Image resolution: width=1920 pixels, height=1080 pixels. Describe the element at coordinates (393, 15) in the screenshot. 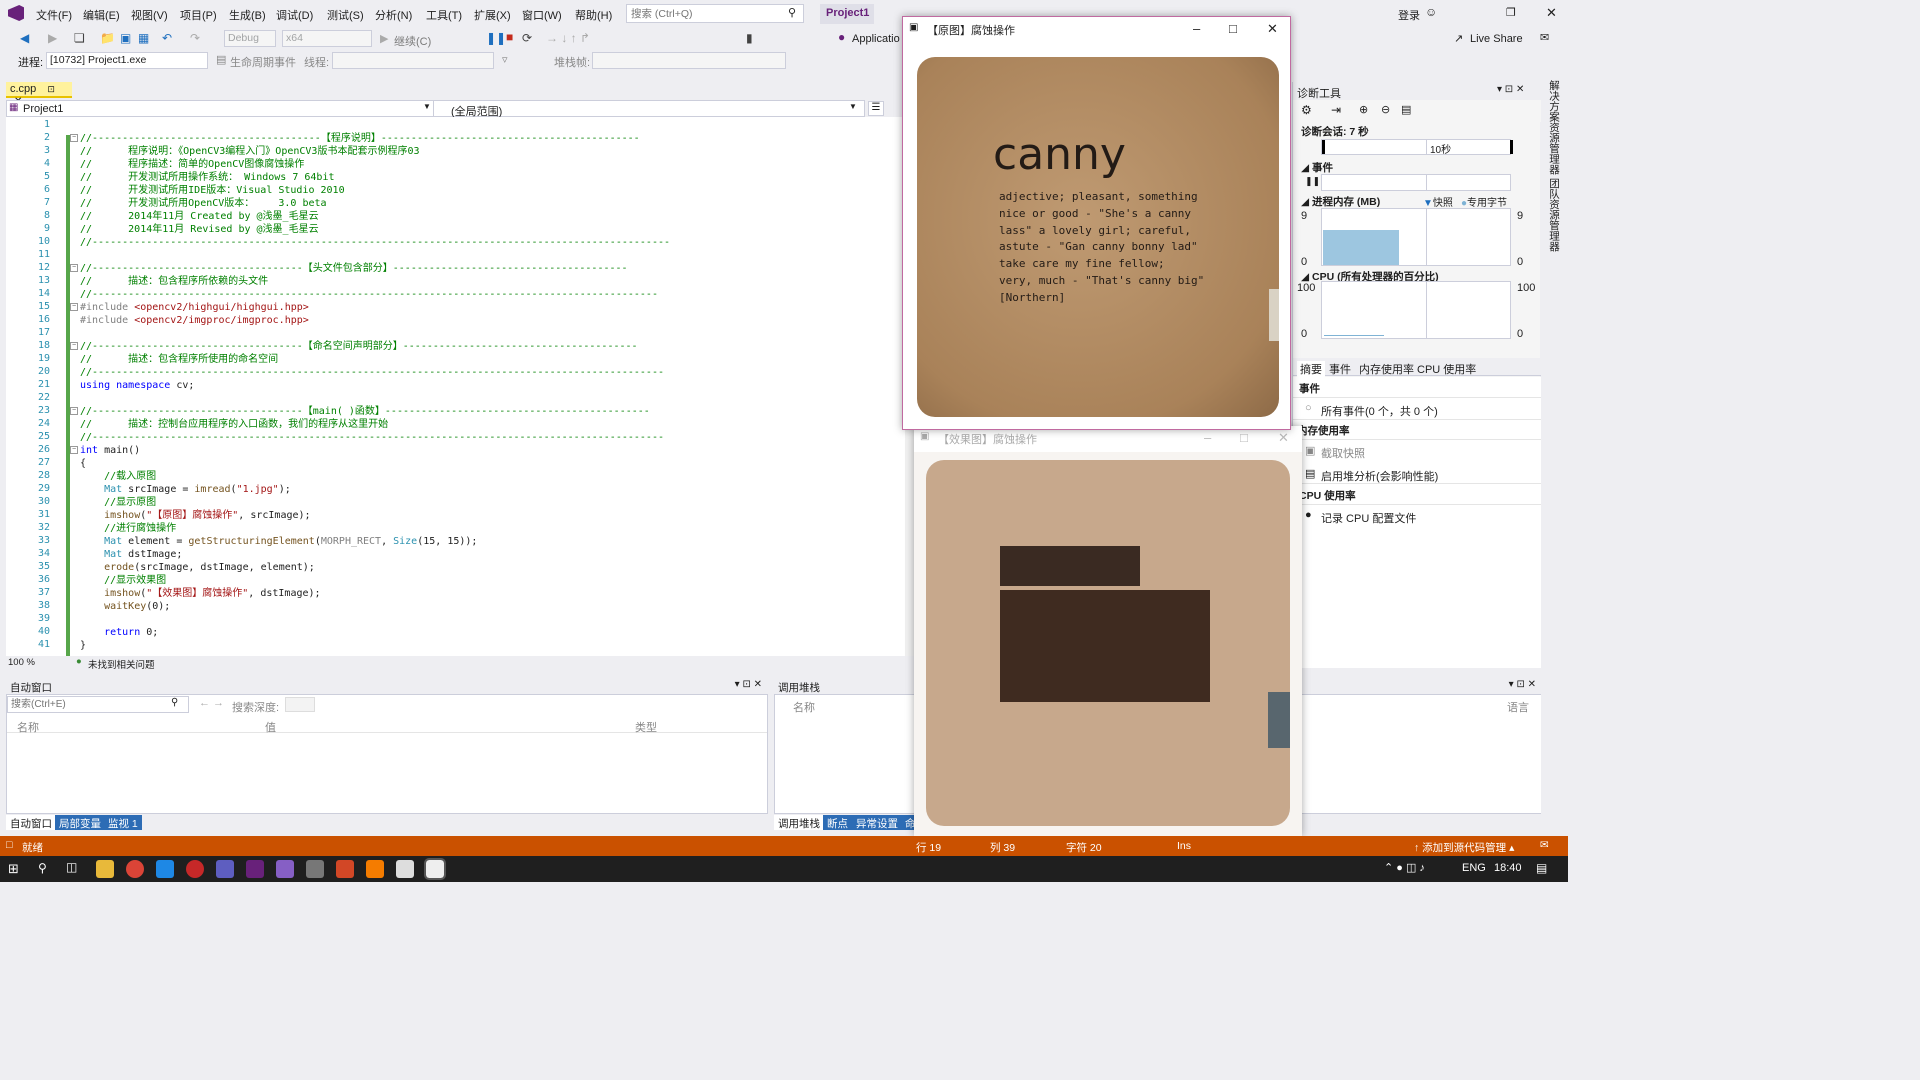

I see `menu-item: 分析(N)` at that location.